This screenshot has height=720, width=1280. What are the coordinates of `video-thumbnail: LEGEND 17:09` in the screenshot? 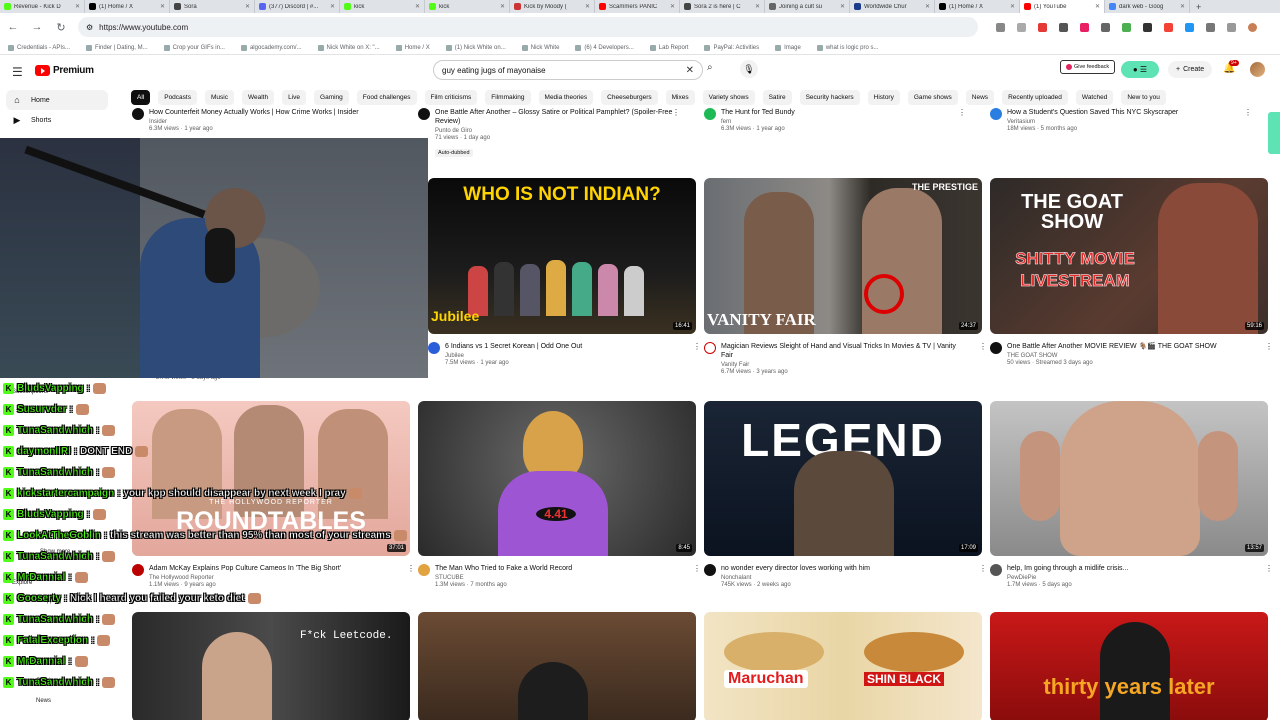 It's located at (843, 478).